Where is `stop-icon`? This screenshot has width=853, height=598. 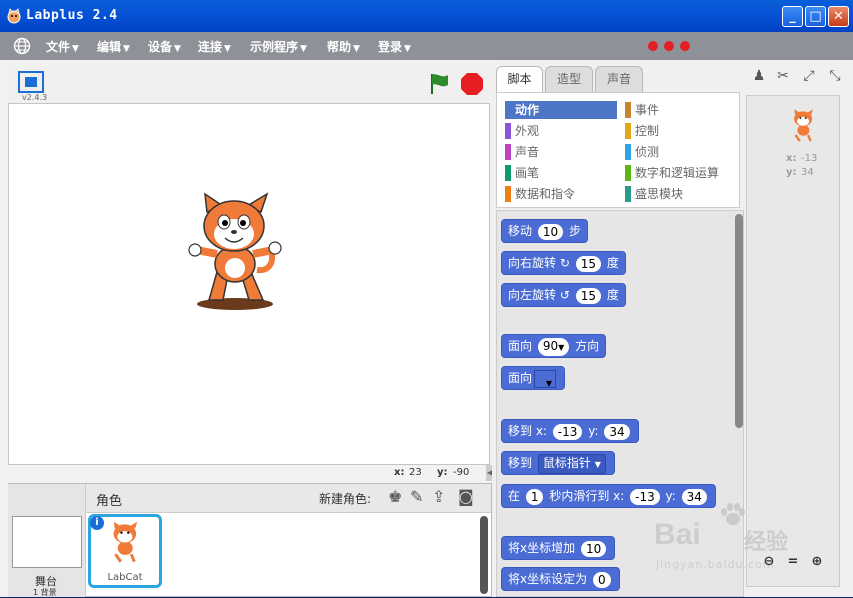 stop-icon is located at coordinates (472, 84).